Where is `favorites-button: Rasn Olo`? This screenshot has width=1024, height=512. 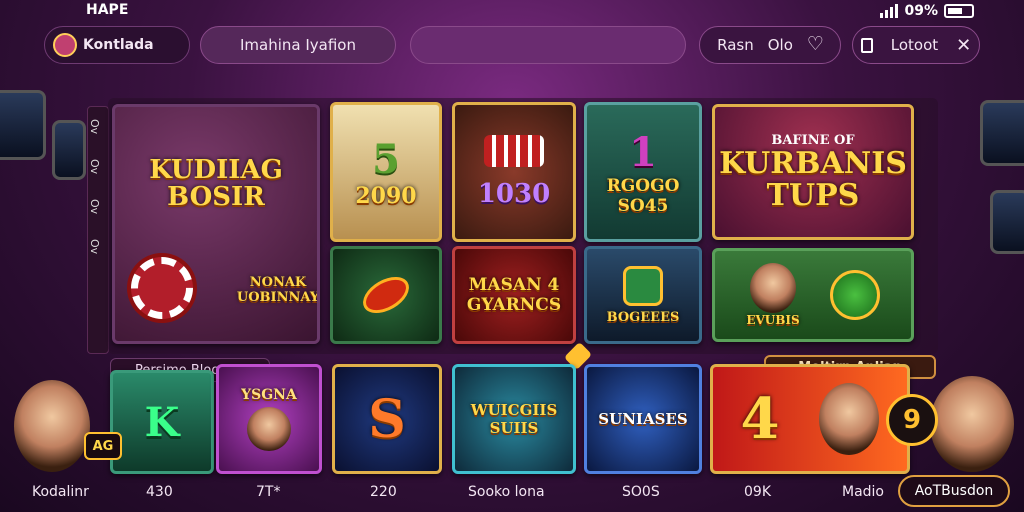
favorites-button: Rasn Olo is located at coordinates (770, 45).